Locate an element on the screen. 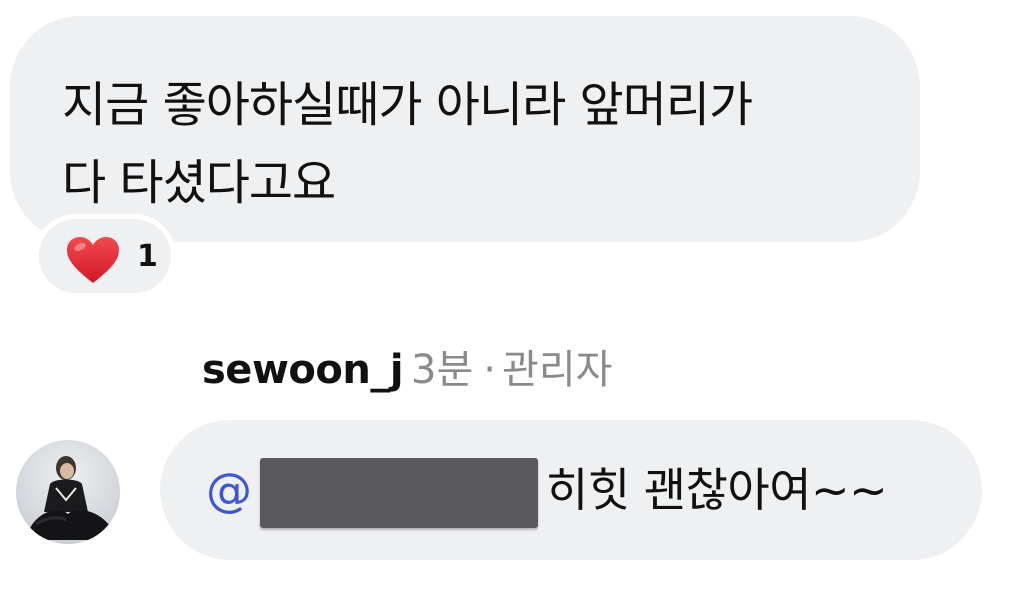  reply-timestamp: 3분 is located at coordinates (442, 370).